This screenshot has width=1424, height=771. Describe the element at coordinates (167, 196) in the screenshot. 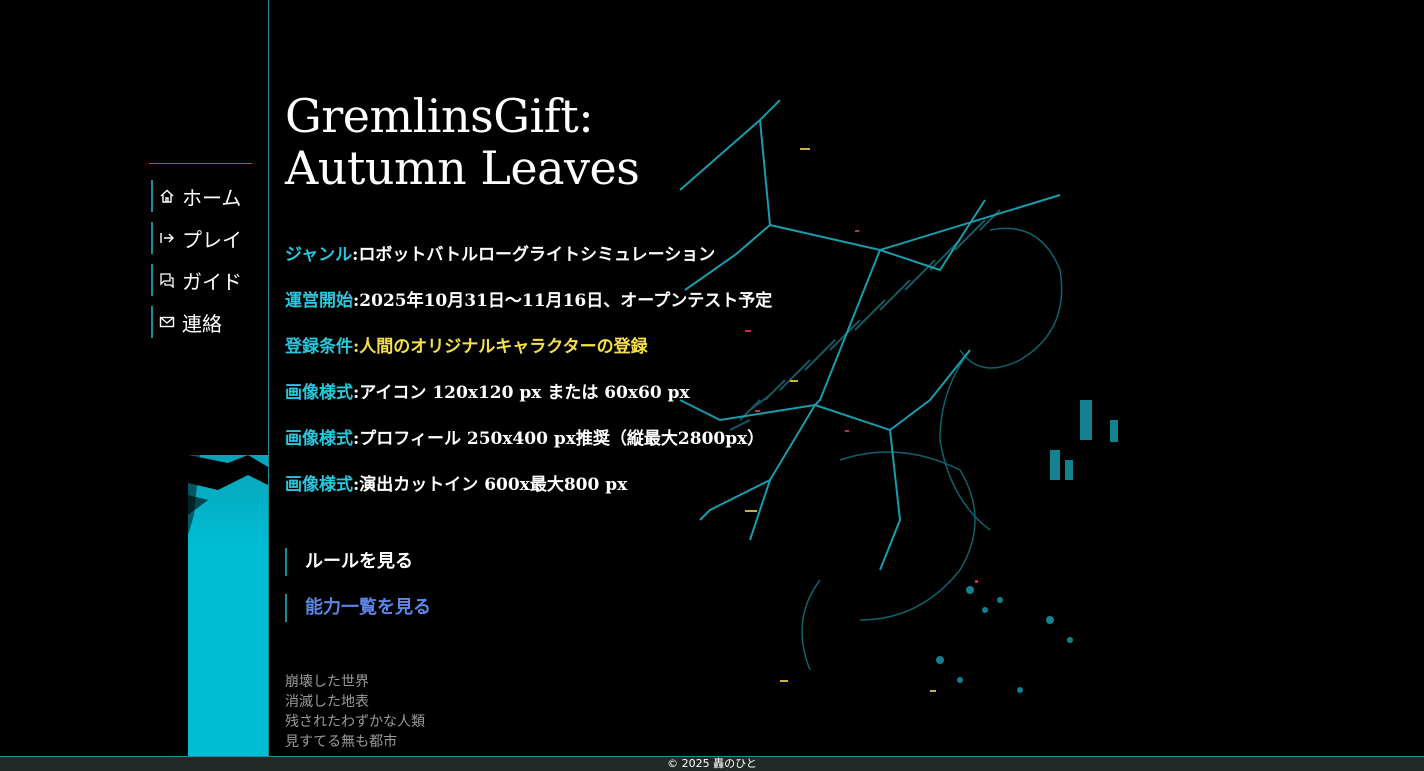

I see `home-icon` at that location.